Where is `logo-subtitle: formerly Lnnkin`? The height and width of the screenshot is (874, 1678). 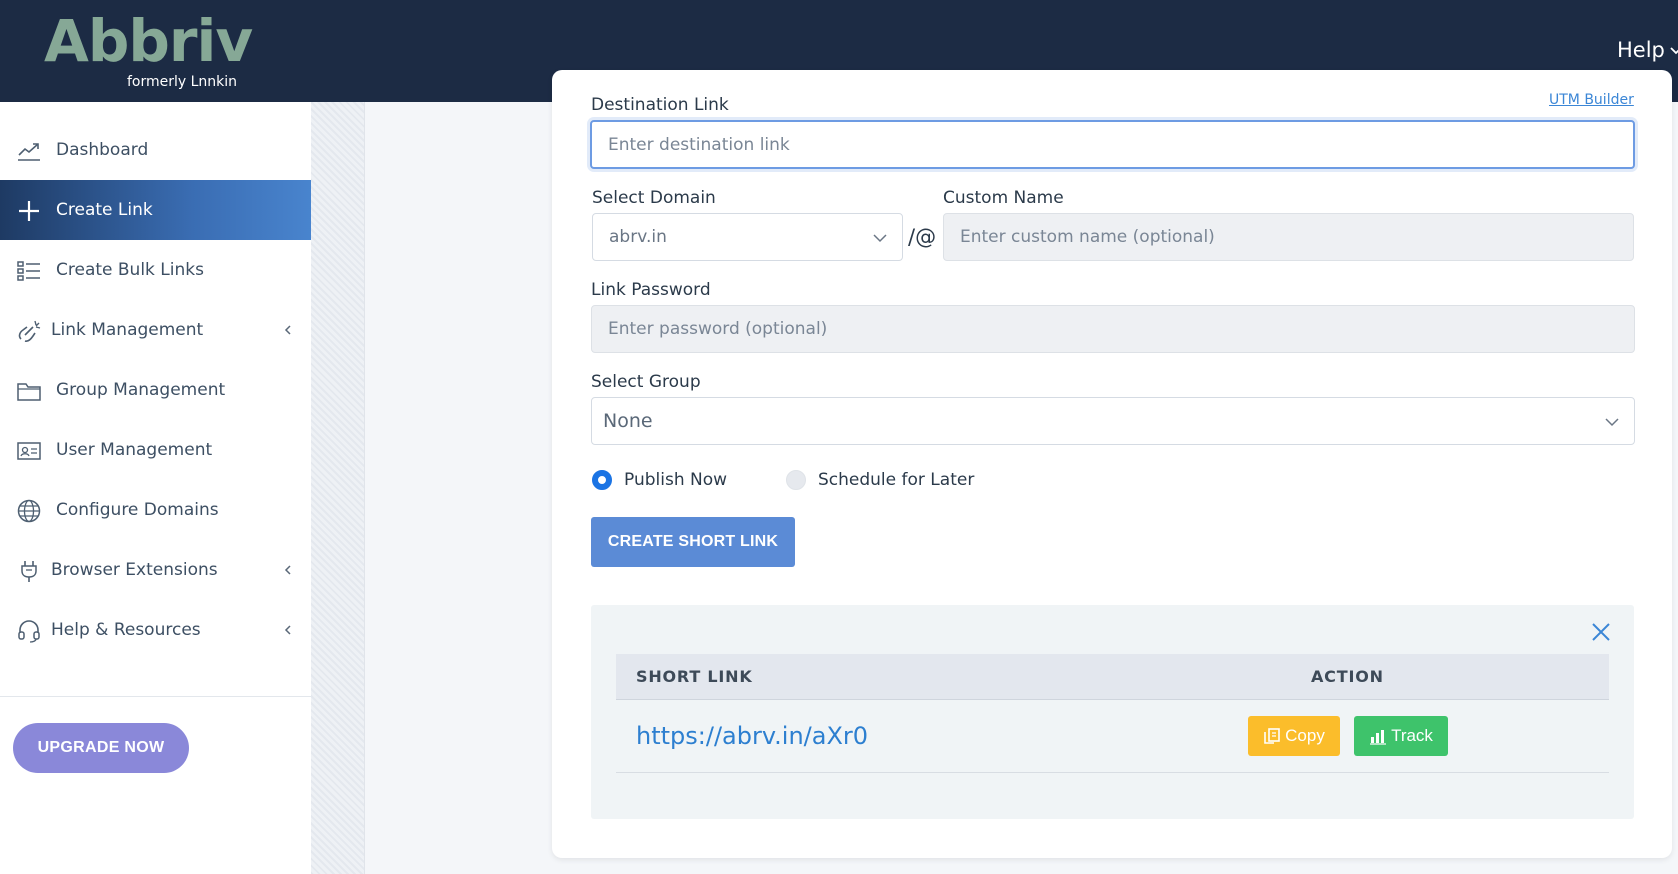
logo-subtitle: formerly Lnnkin is located at coordinates (182, 82).